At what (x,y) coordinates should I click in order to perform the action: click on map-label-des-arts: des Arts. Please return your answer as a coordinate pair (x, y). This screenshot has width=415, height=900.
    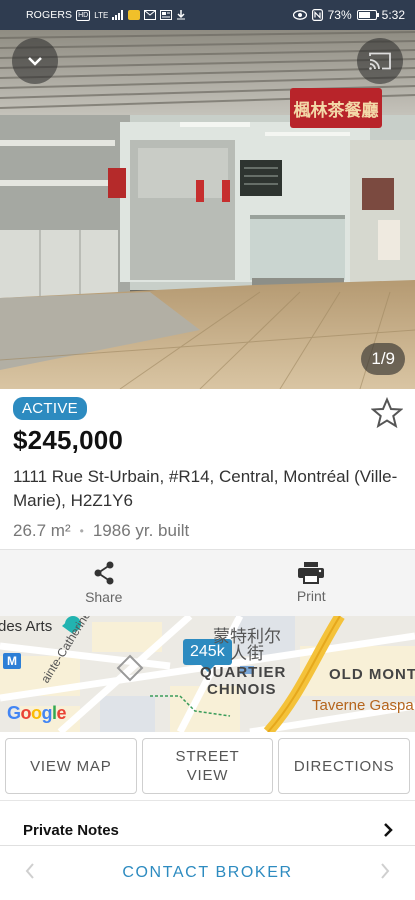
    Looking at the image, I should click on (26, 626).